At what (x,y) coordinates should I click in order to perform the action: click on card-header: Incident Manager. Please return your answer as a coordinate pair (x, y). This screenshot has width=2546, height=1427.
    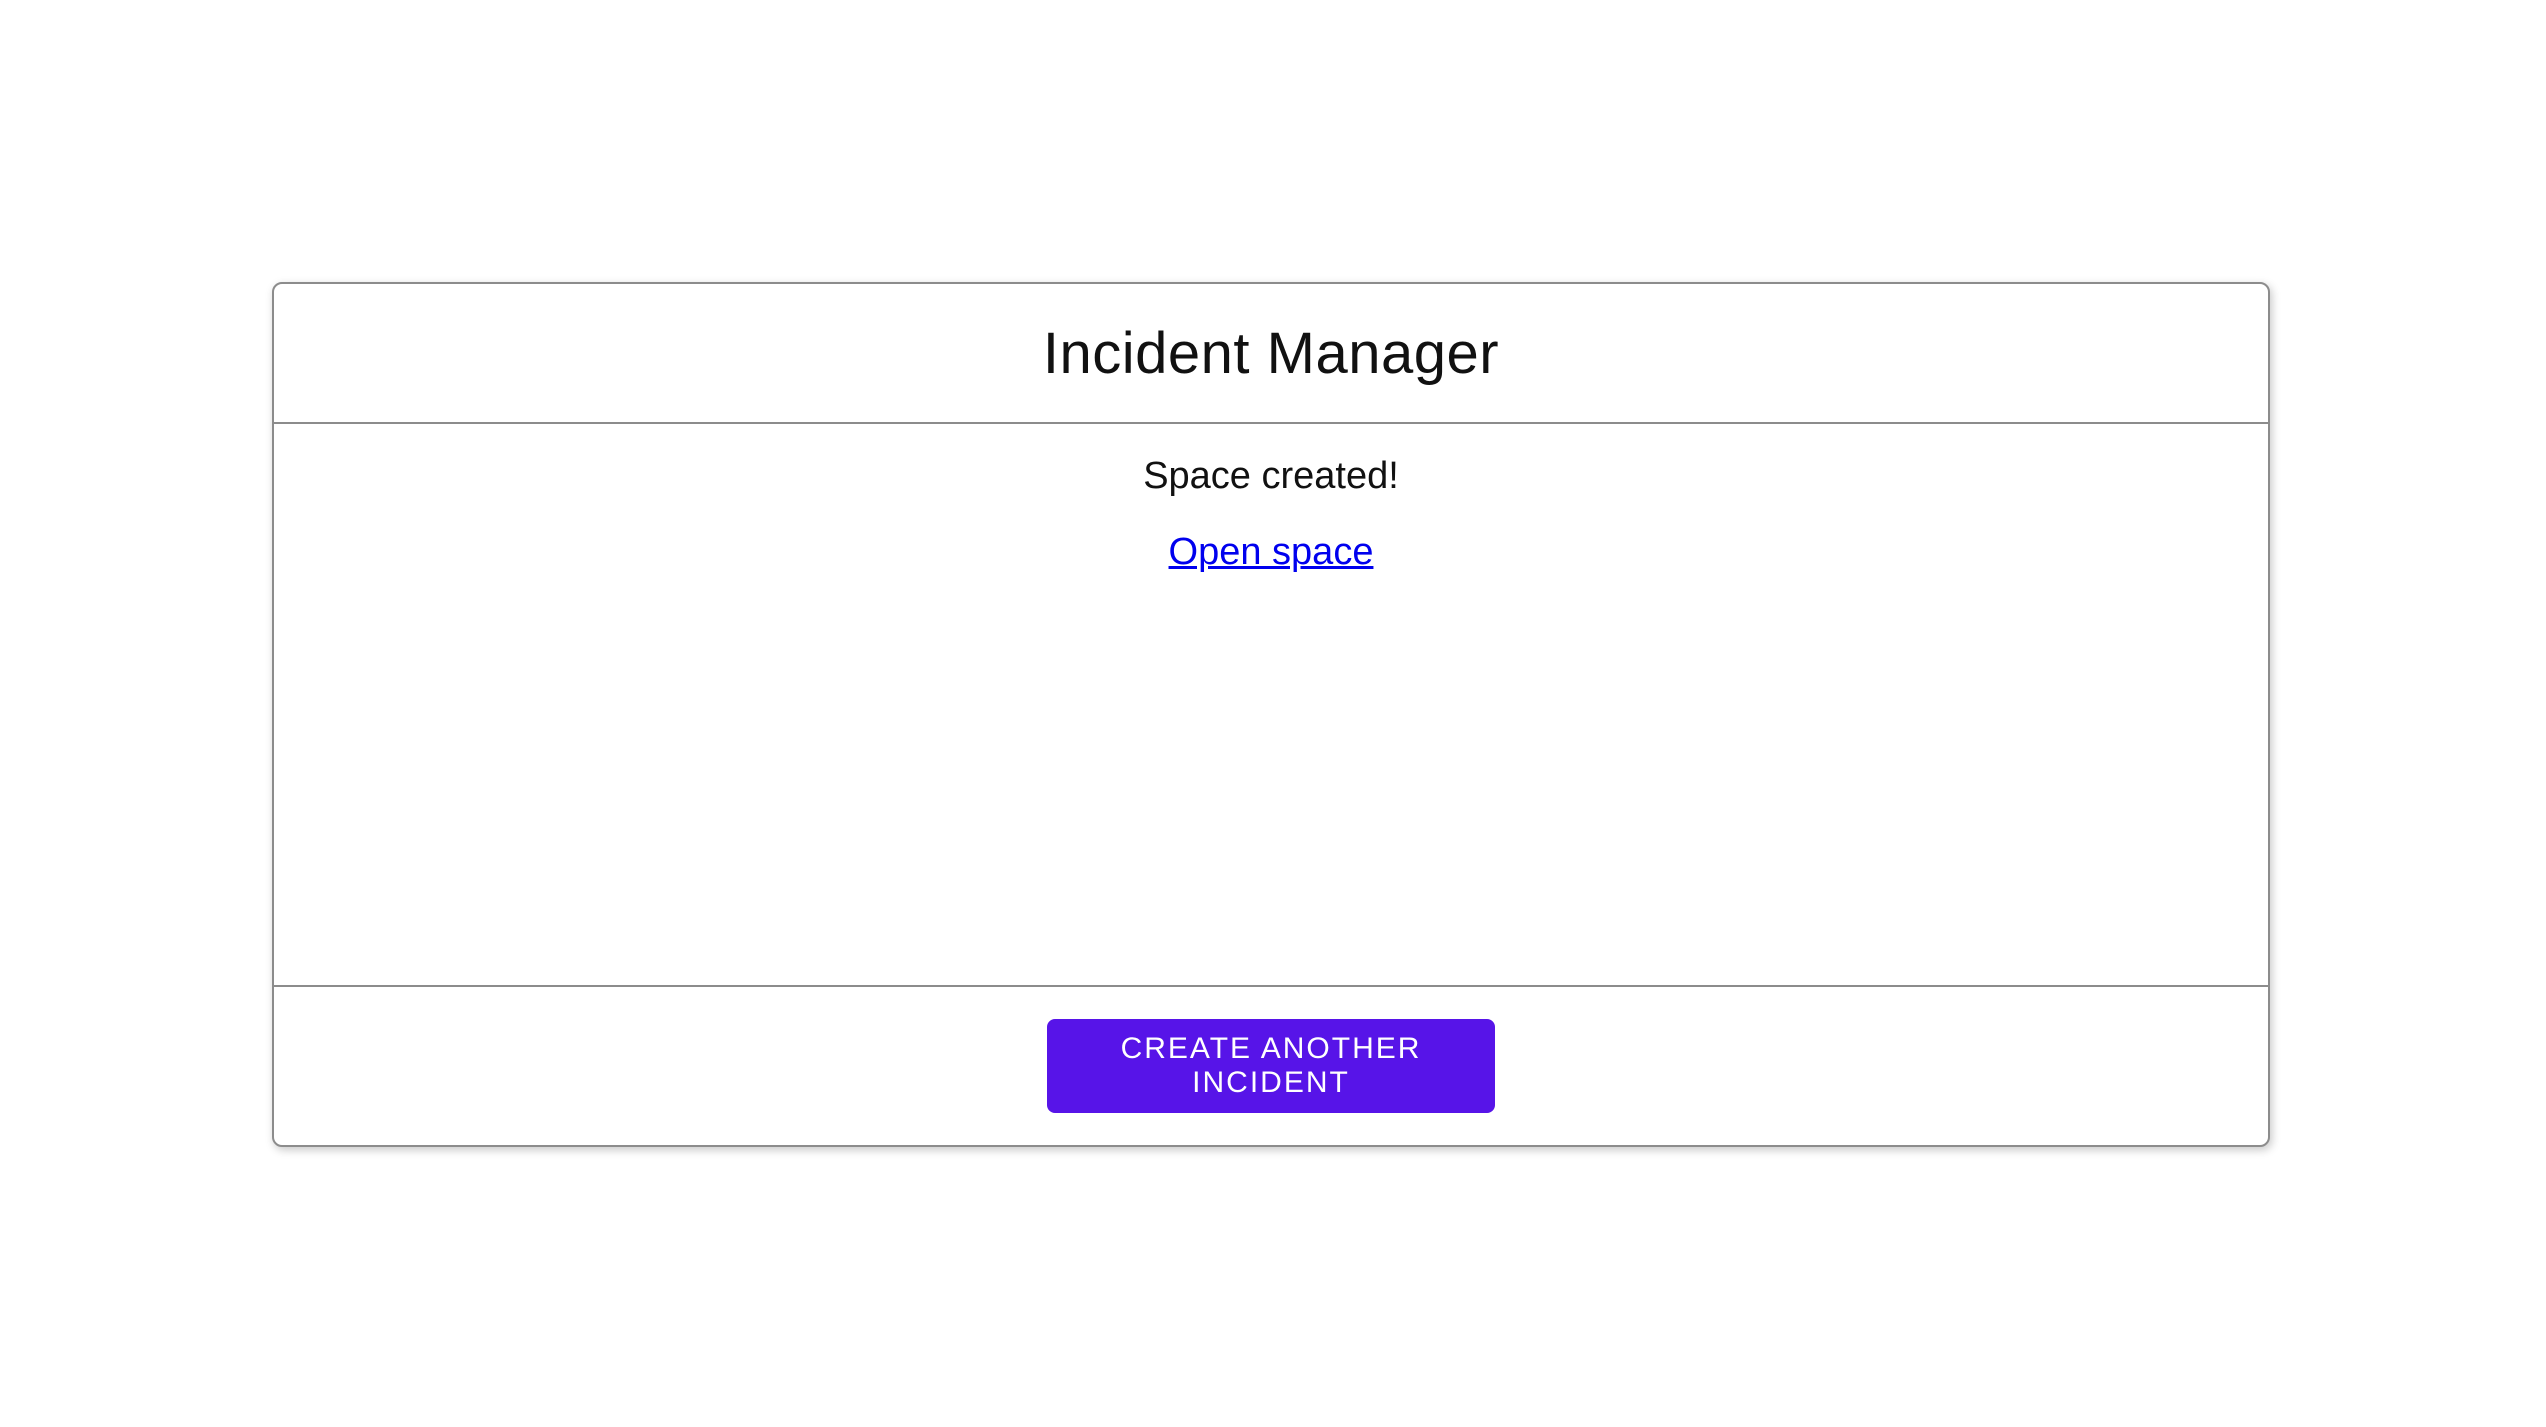
    Looking at the image, I should click on (1271, 354).